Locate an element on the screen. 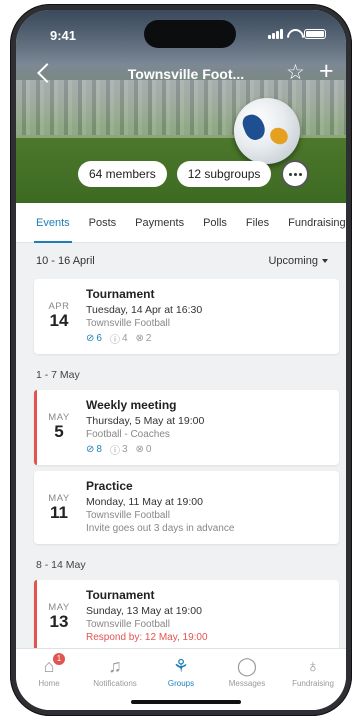 Image resolution: width=361 pixels, height=720 pixels. maybe-count: ⓘ 4 is located at coordinates (118, 339).